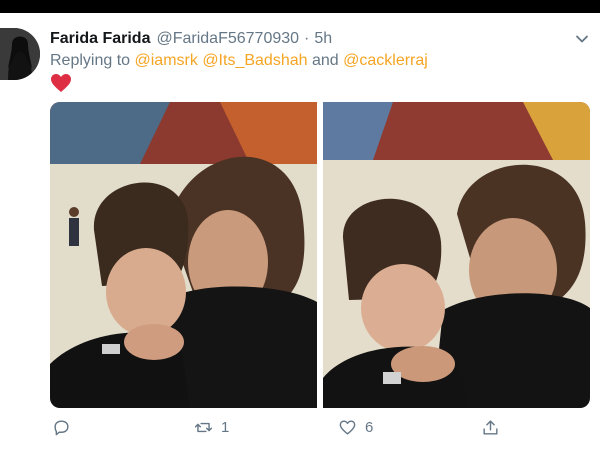 Image resolution: width=600 pixels, height=450 pixels. What do you see at coordinates (369, 427) in the screenshot?
I see `like-count: 6` at bounding box center [369, 427].